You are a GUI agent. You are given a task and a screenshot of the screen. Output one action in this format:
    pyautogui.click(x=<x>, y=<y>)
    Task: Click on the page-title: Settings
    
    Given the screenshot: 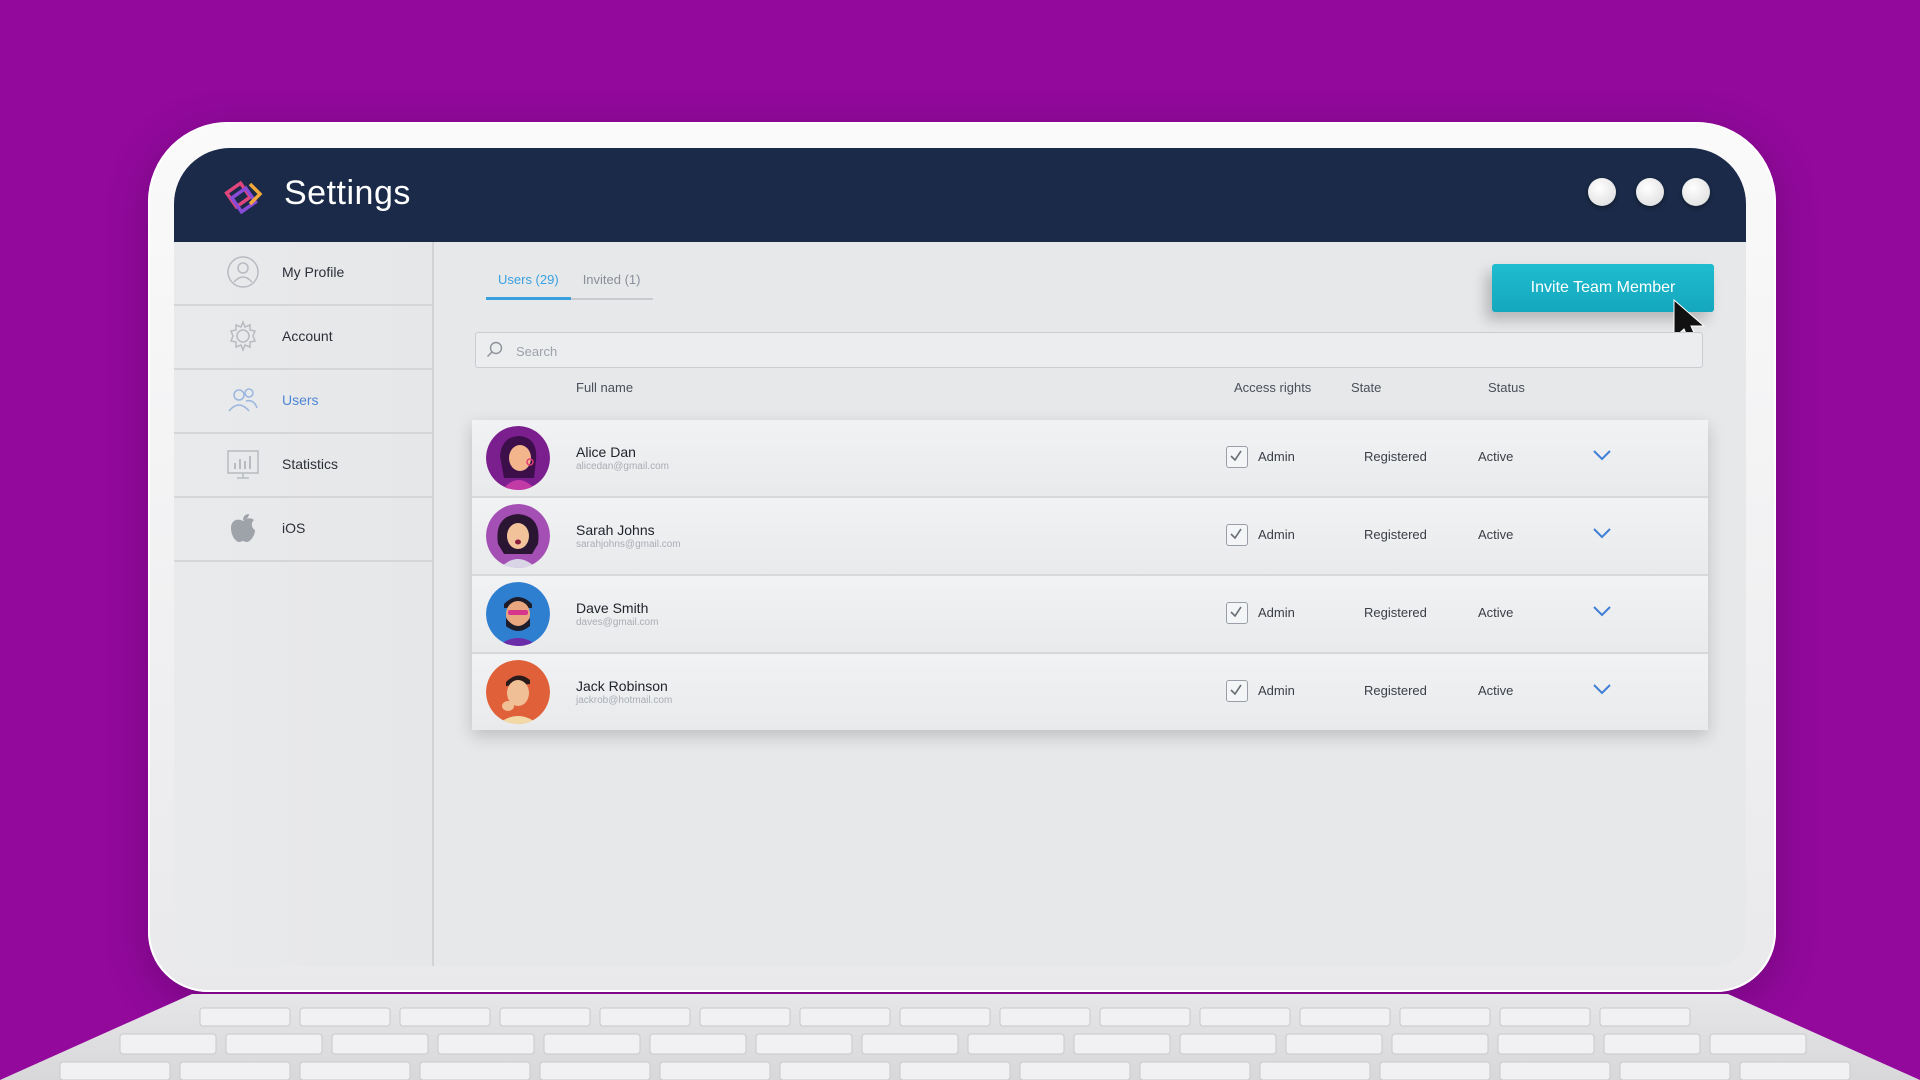 What is the action you would take?
    pyautogui.click(x=347, y=193)
    